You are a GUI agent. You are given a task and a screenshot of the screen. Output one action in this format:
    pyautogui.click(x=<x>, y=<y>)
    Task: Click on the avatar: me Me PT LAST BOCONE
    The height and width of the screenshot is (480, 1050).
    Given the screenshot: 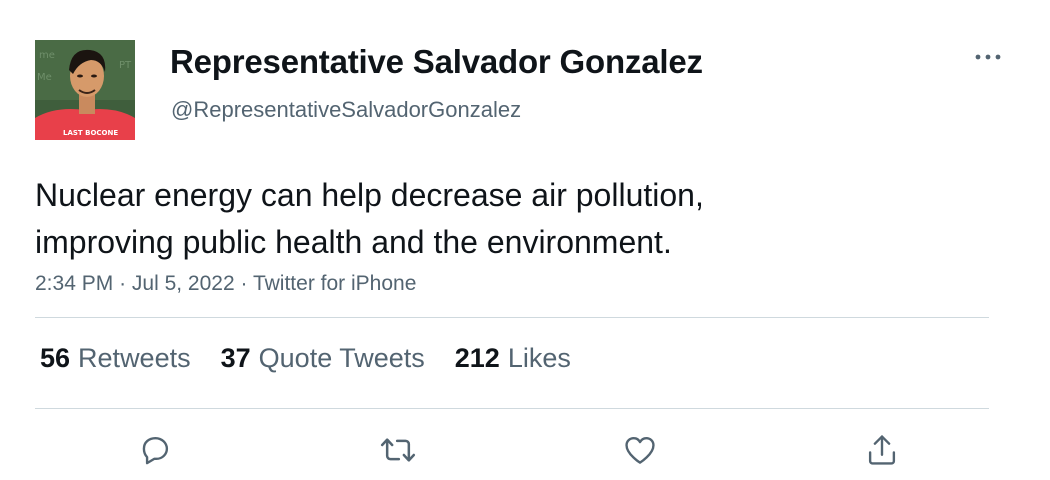 What is the action you would take?
    pyautogui.click(x=85, y=90)
    